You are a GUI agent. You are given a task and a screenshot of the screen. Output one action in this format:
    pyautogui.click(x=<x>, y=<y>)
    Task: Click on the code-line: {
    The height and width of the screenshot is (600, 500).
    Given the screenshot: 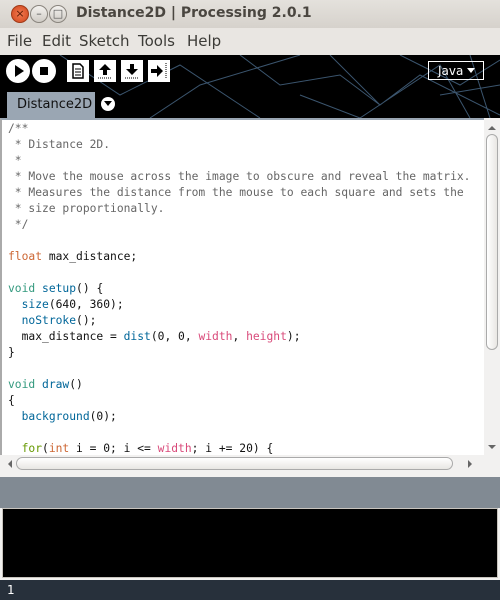 What is the action you would take?
    pyautogui.click(x=246, y=401)
    